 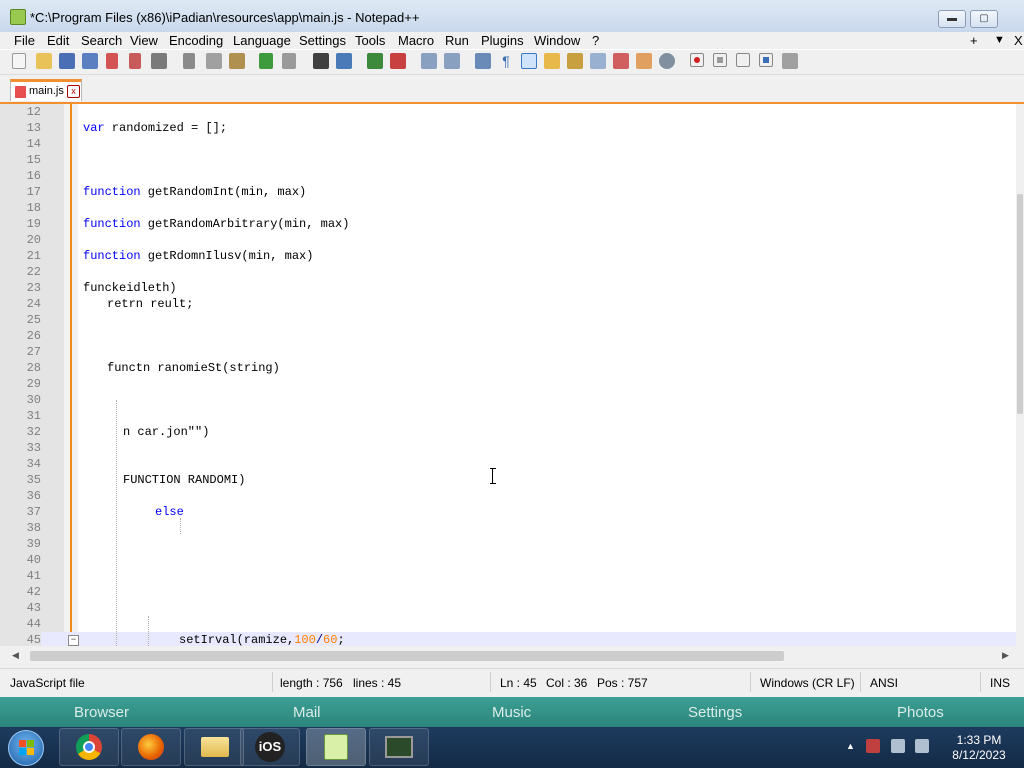 I want to click on zoom-out-icon, so click(x=398, y=61).